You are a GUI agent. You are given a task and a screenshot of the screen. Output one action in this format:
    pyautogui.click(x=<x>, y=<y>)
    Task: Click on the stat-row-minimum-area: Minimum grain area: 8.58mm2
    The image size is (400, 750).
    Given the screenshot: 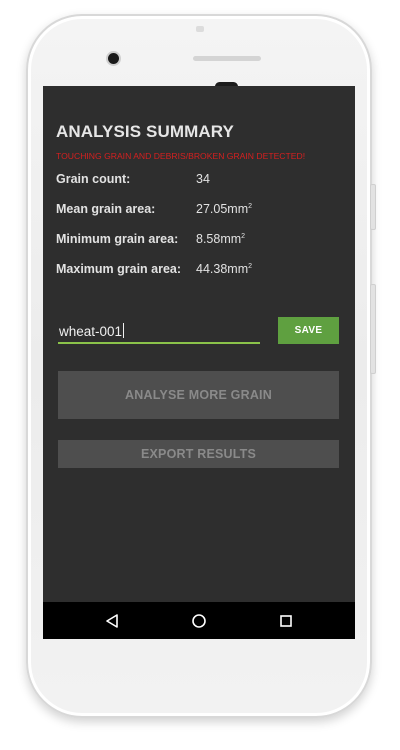 What is the action you would take?
    pyautogui.click(x=201, y=241)
    